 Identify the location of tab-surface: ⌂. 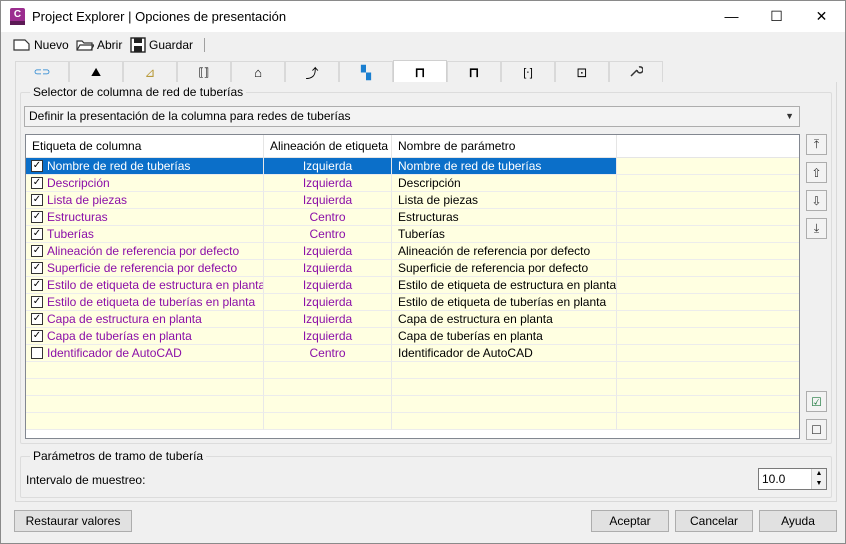
(258, 72).